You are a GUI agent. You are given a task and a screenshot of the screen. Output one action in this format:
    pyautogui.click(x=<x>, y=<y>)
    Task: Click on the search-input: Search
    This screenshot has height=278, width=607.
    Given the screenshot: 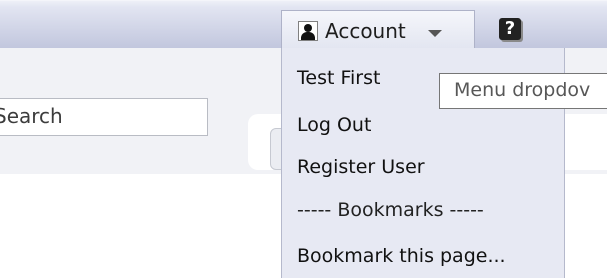 What is the action you would take?
    pyautogui.click(x=104, y=117)
    